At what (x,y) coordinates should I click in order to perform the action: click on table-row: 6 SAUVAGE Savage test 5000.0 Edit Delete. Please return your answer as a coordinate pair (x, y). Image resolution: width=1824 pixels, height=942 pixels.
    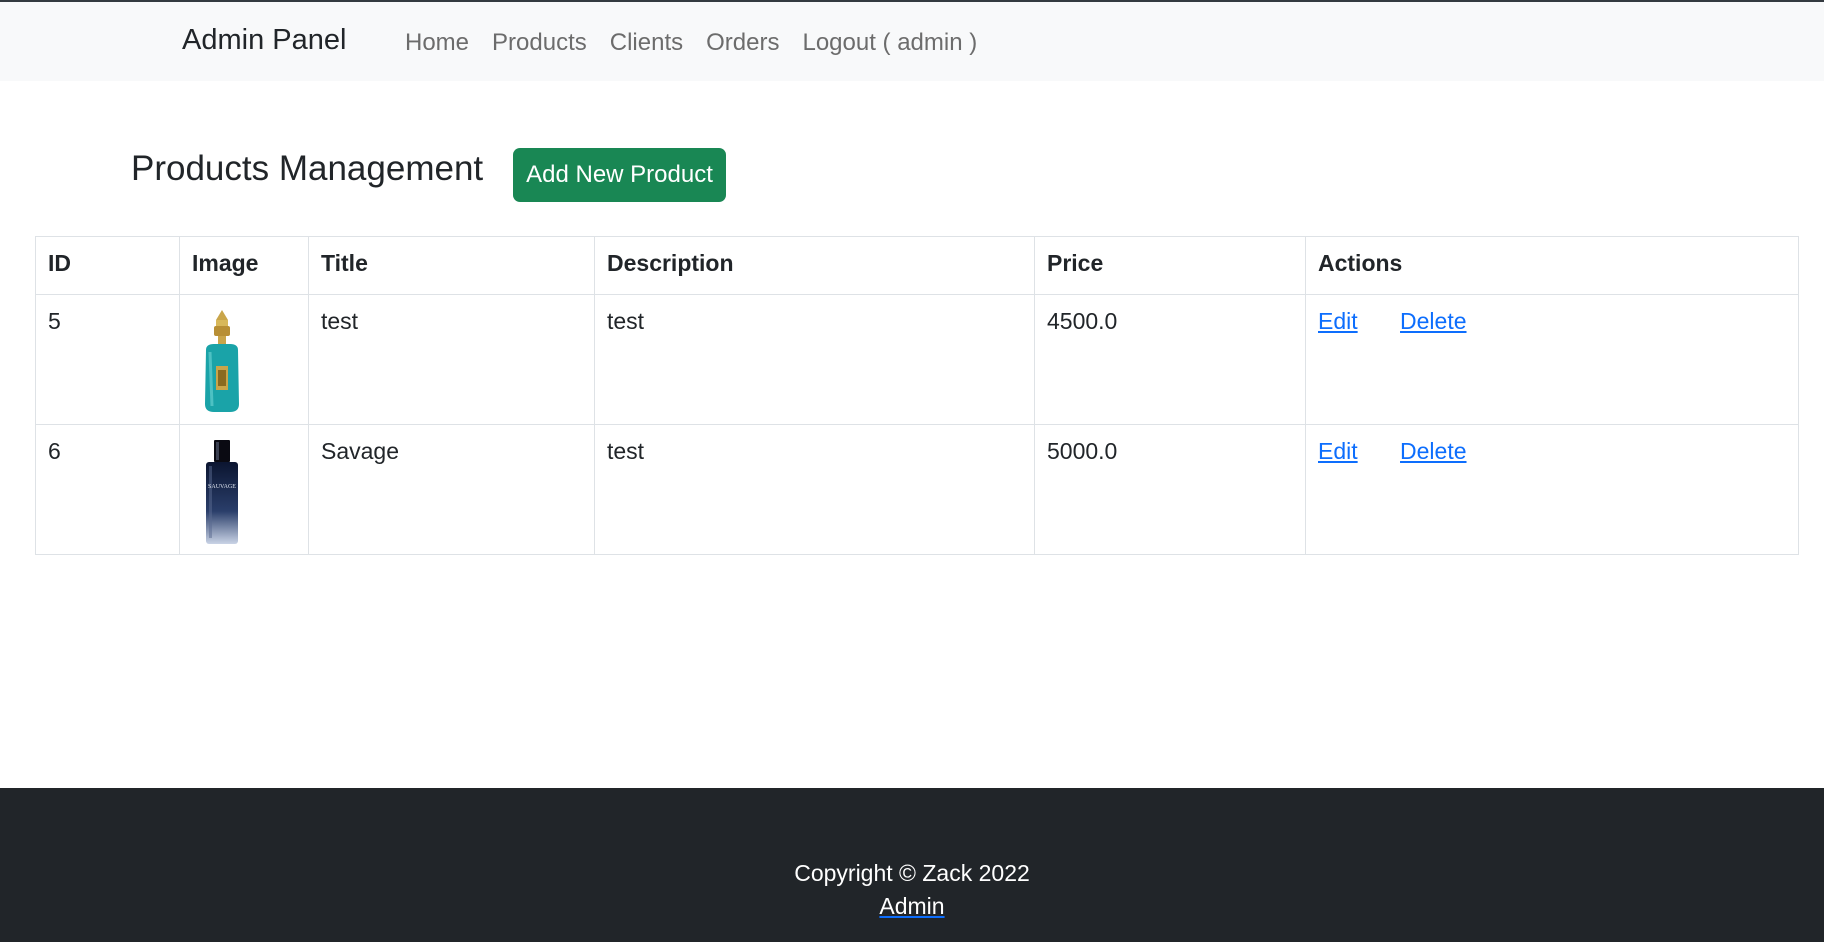
    Looking at the image, I should click on (917, 489).